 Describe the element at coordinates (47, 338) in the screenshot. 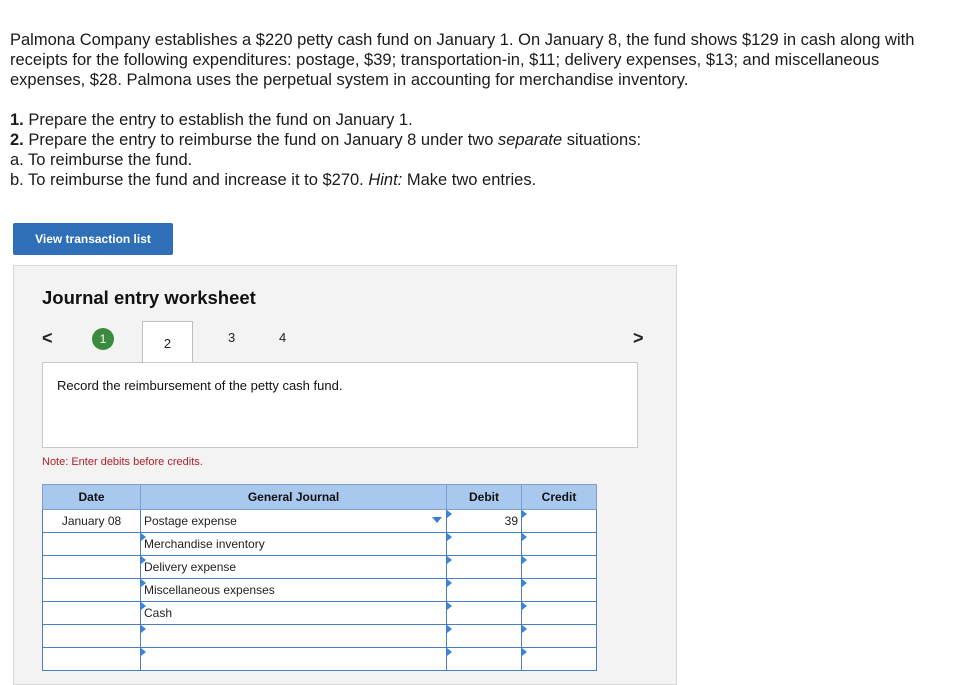

I see `previous-step-arrow-icon: <` at that location.